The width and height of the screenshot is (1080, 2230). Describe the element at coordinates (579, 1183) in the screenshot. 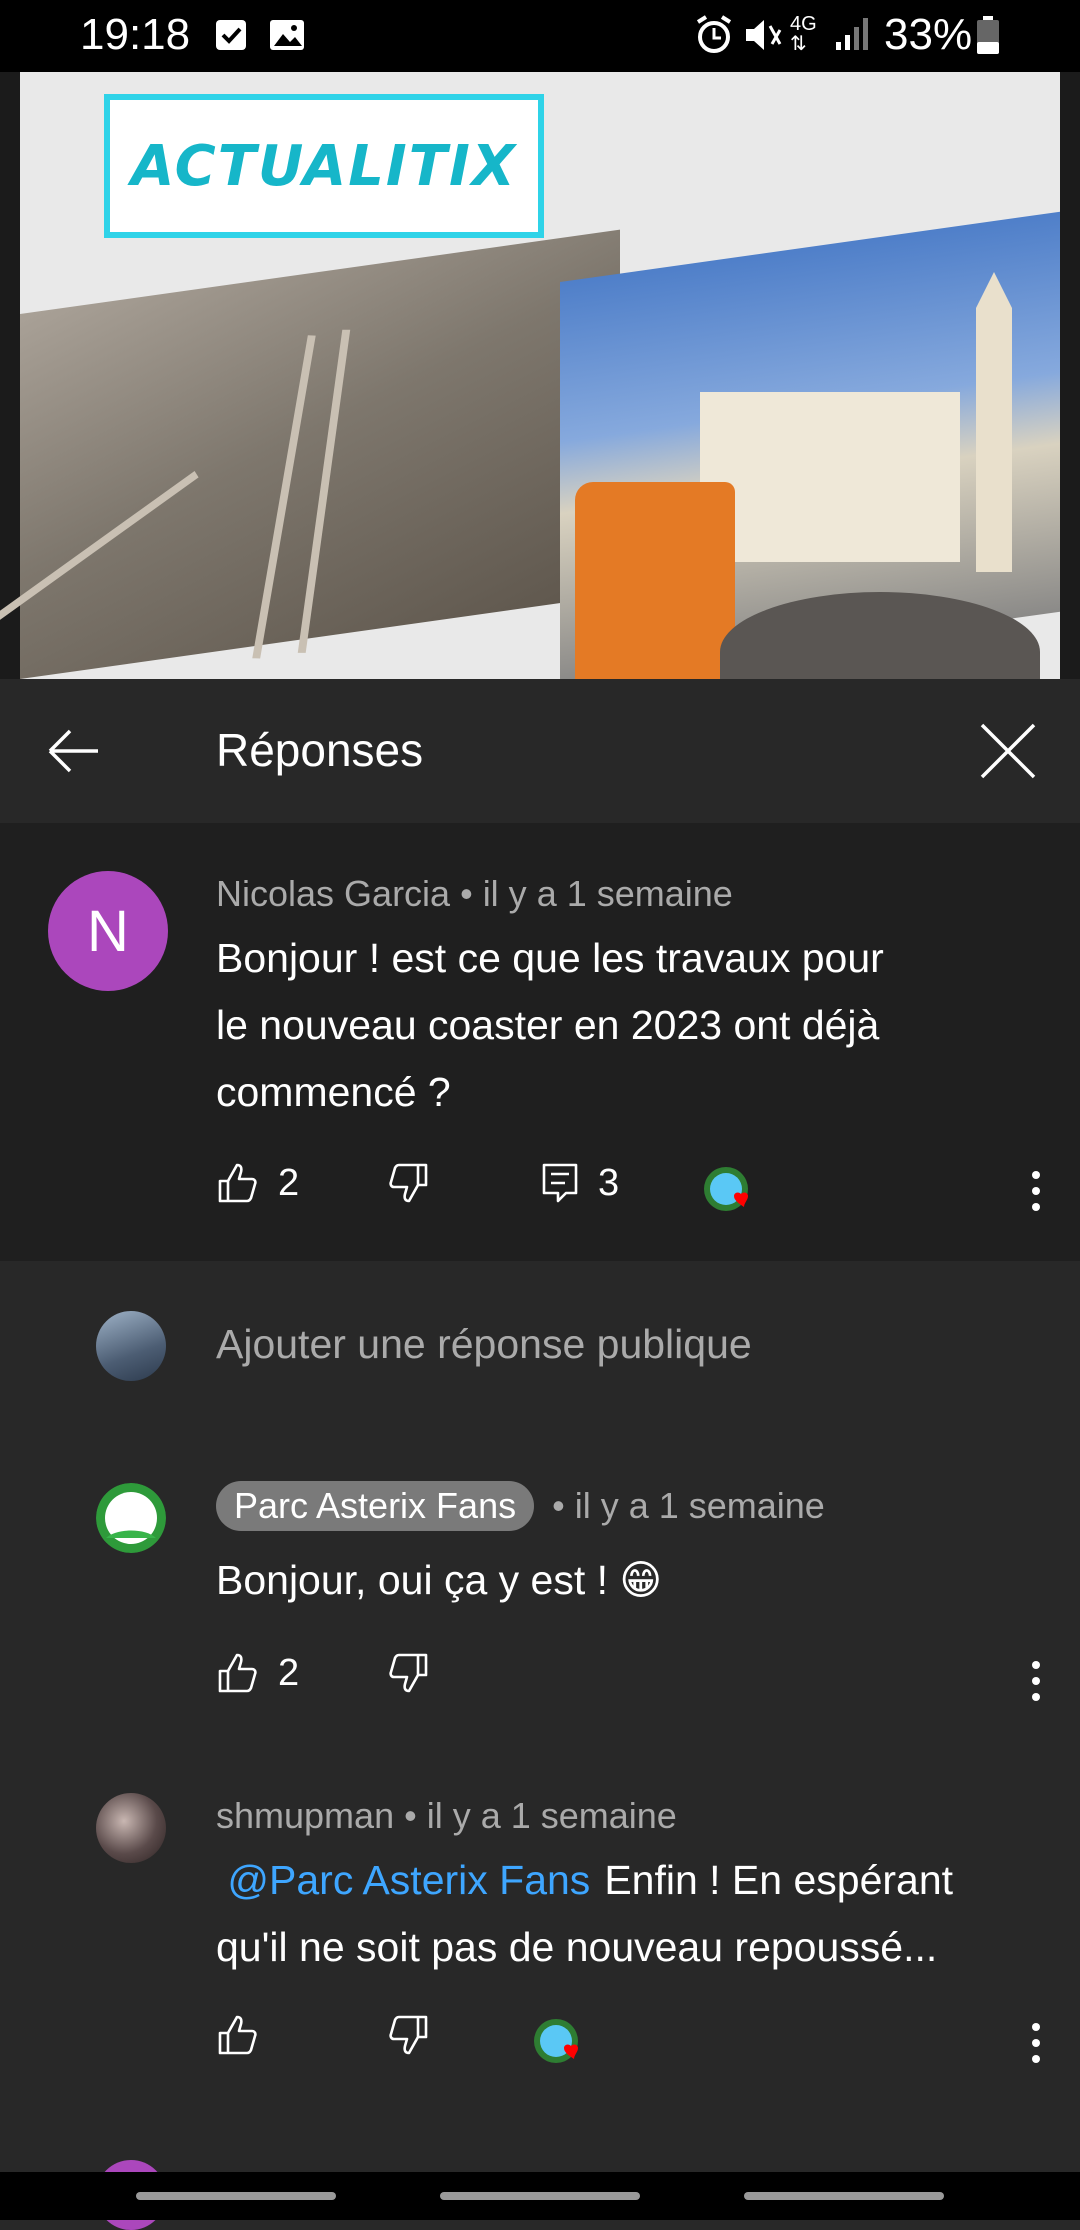

I see `reply-count-button: 3` at that location.